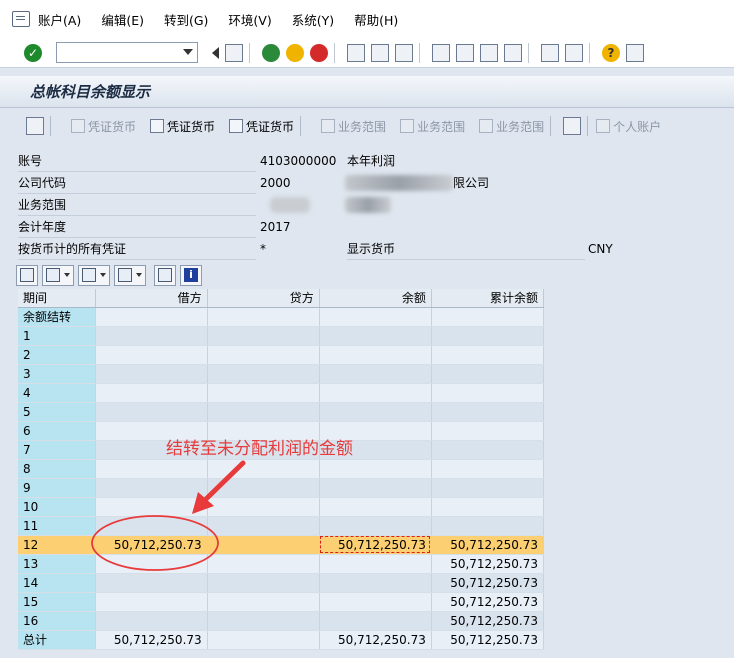  I want to click on business-area-button-1: 业务范围, so click(353, 126).